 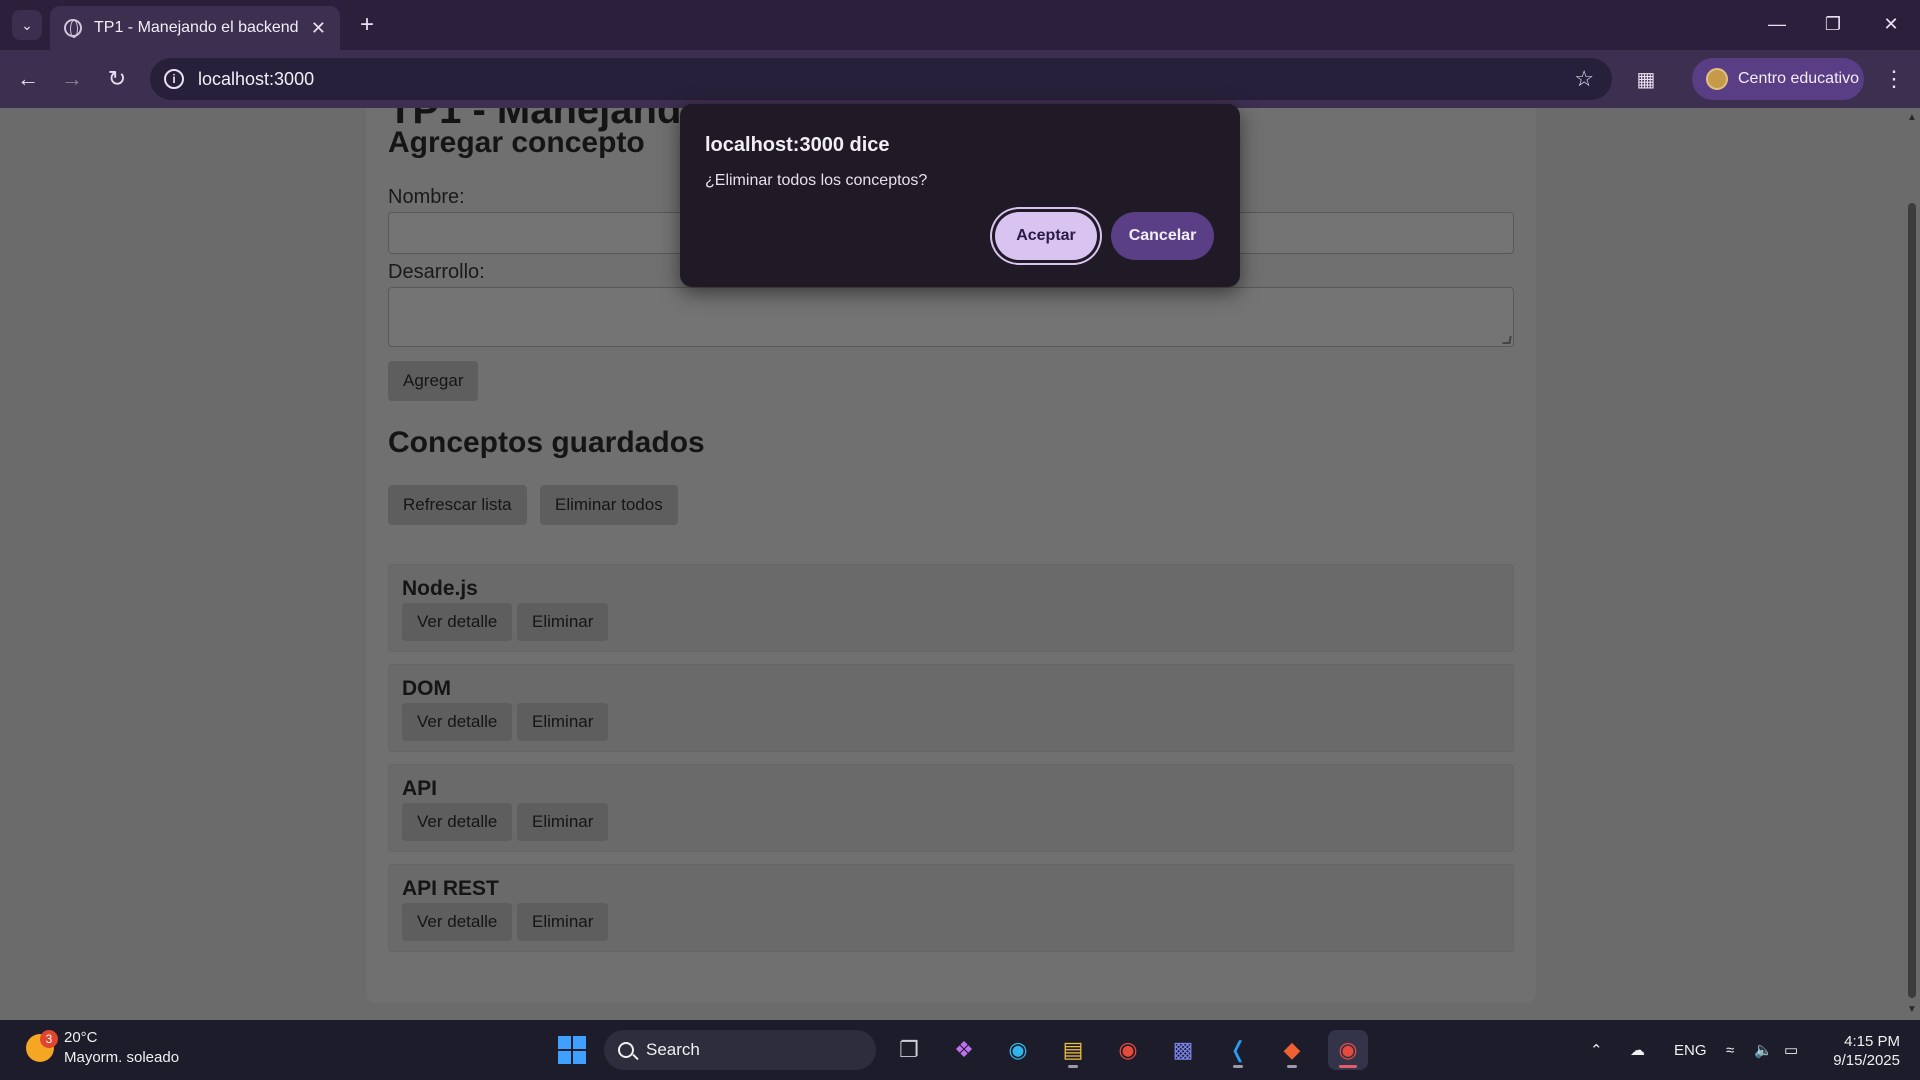 I want to click on time: 4:15 PM, so click(x=1872, y=1041).